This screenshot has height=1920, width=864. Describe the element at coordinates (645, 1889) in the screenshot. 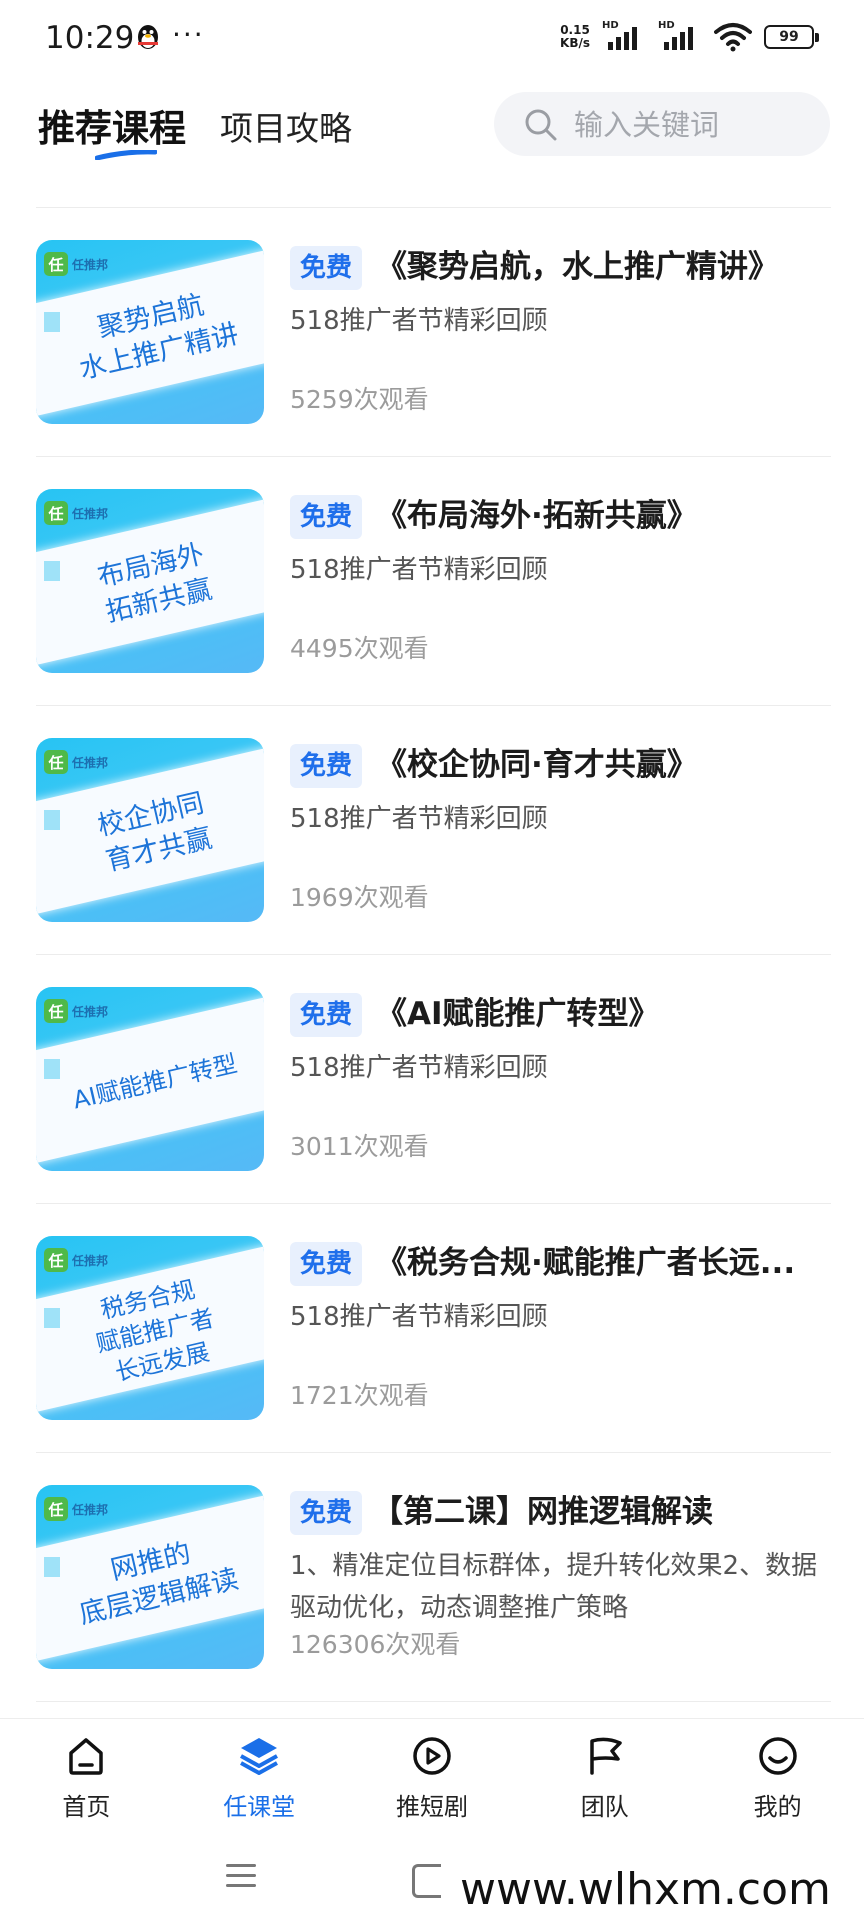

I see `watermark-text: www.wlhxm.com` at that location.